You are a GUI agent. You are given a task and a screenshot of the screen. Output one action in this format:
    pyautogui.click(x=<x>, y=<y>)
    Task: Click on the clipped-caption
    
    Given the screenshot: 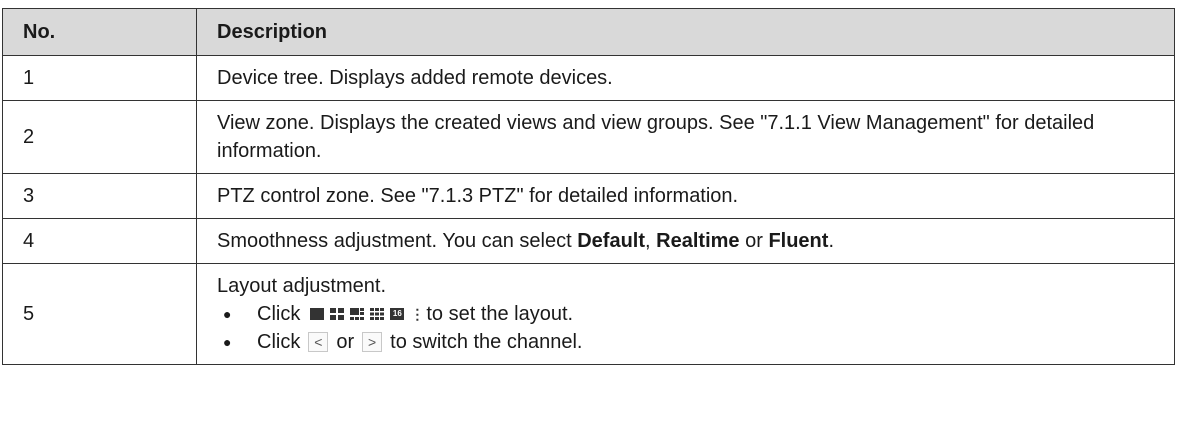 What is the action you would take?
    pyautogui.click(x=590, y=4)
    